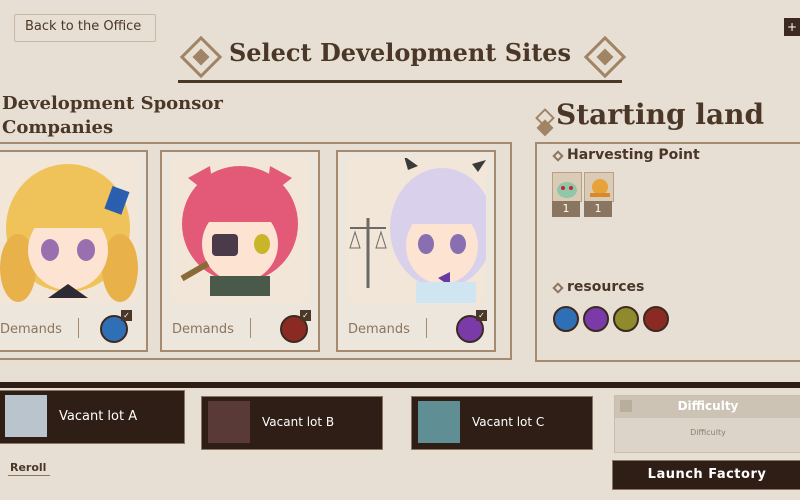 The height and width of the screenshot is (500, 800). I want to click on sponsor-heading-line1: Development Sponsor, so click(112, 103).